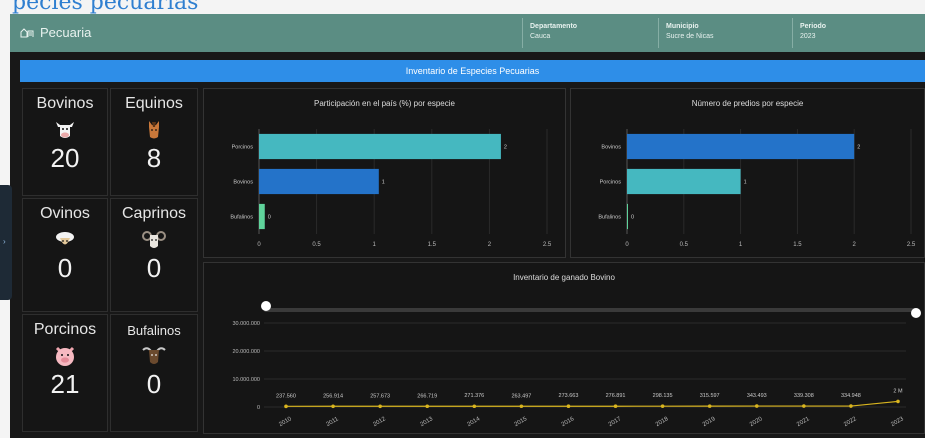 This screenshot has width=925, height=438. Describe the element at coordinates (813, 32) in the screenshot. I see `filter-periodo: Periodo 2023` at that location.